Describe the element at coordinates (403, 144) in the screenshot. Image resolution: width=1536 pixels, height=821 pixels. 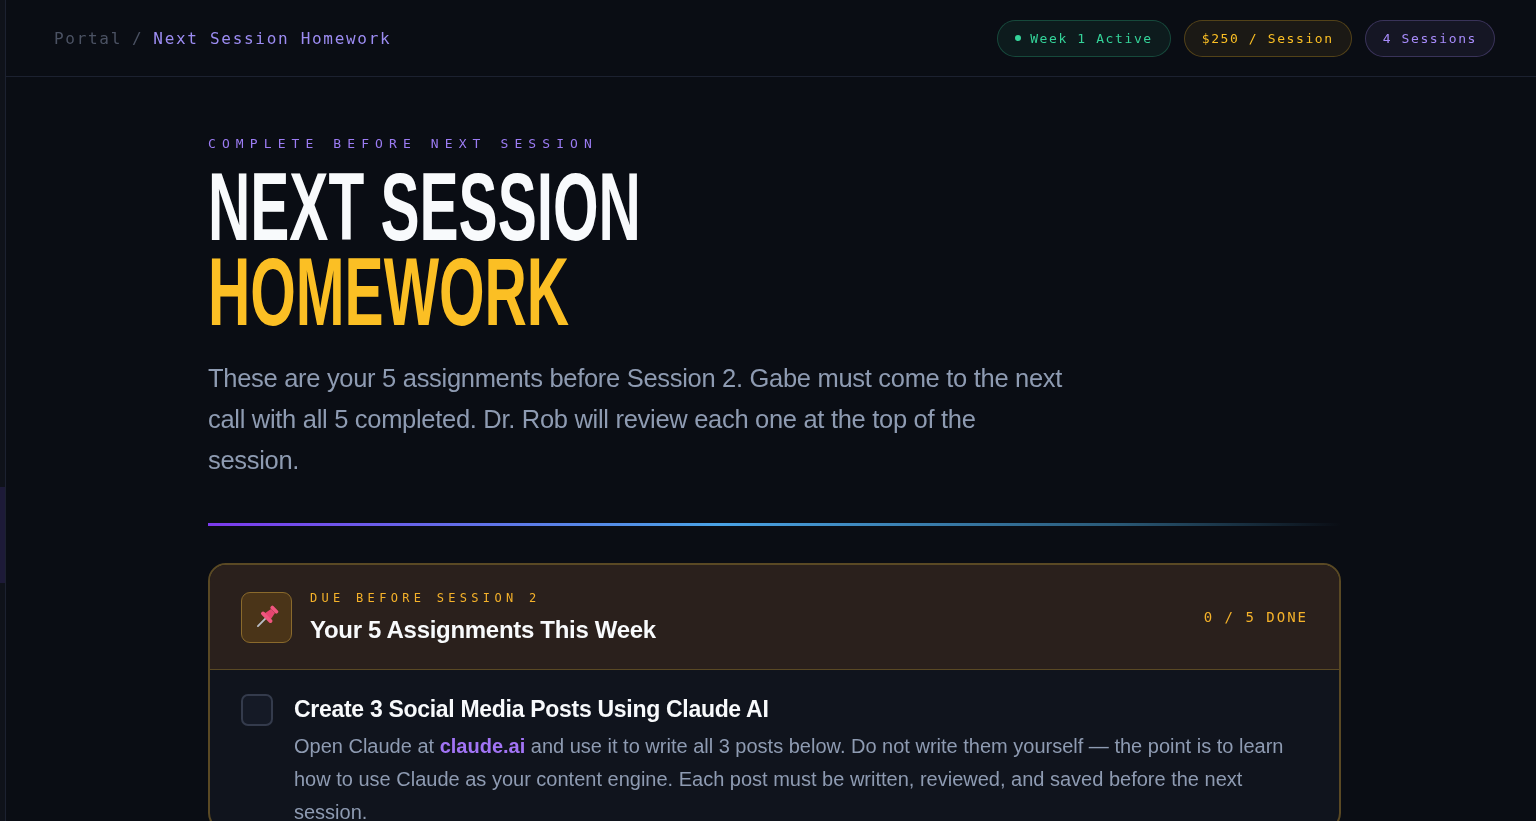
I see `section-eyebrow: COMPLETE BEFORE NEXT SESSION` at that location.